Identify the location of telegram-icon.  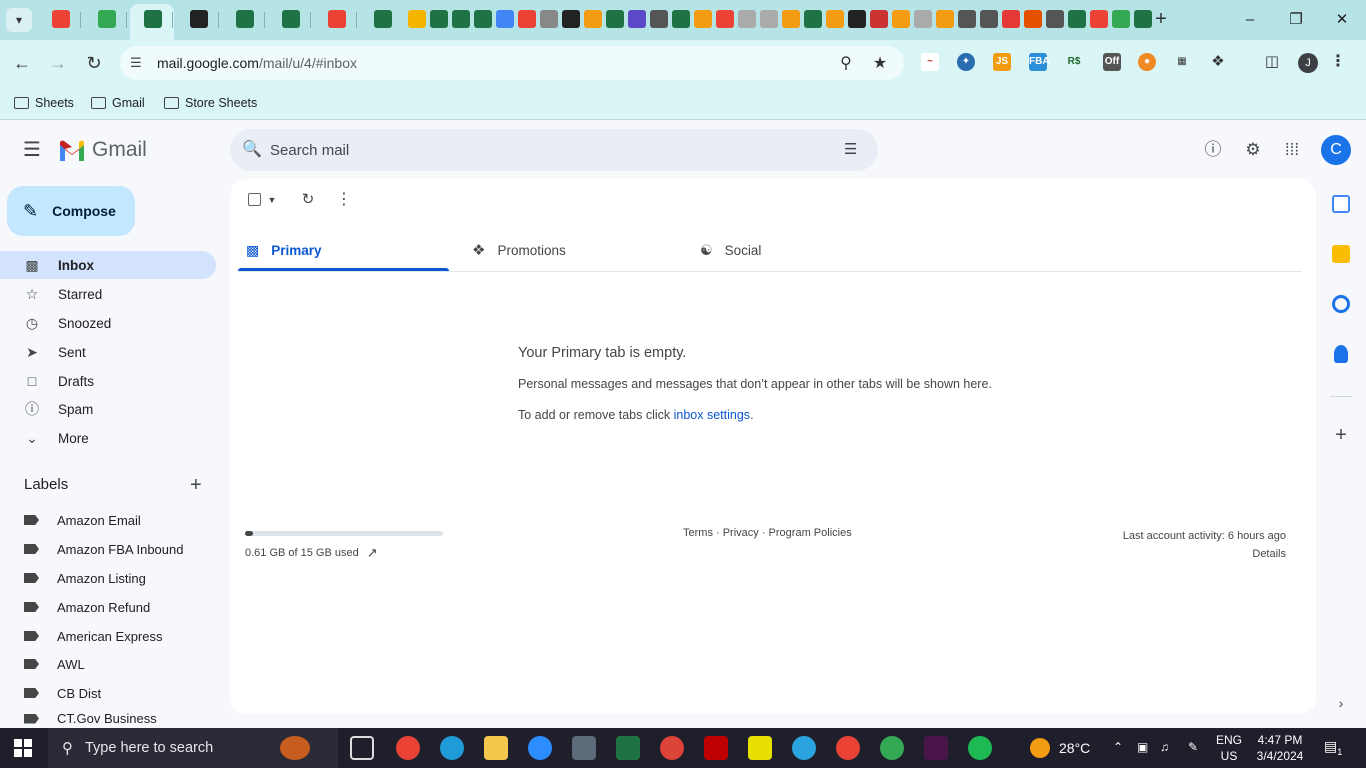
(804, 748).